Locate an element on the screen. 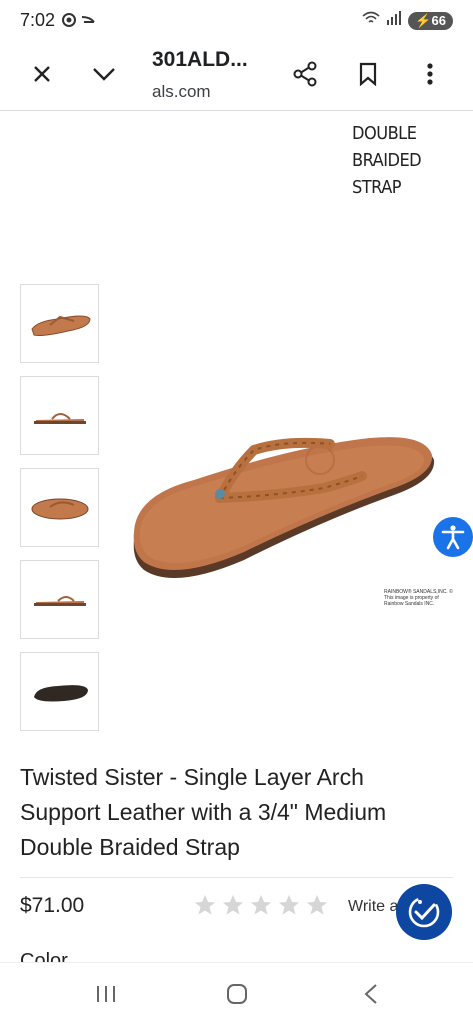  rating-stars is located at coordinates (261, 905).